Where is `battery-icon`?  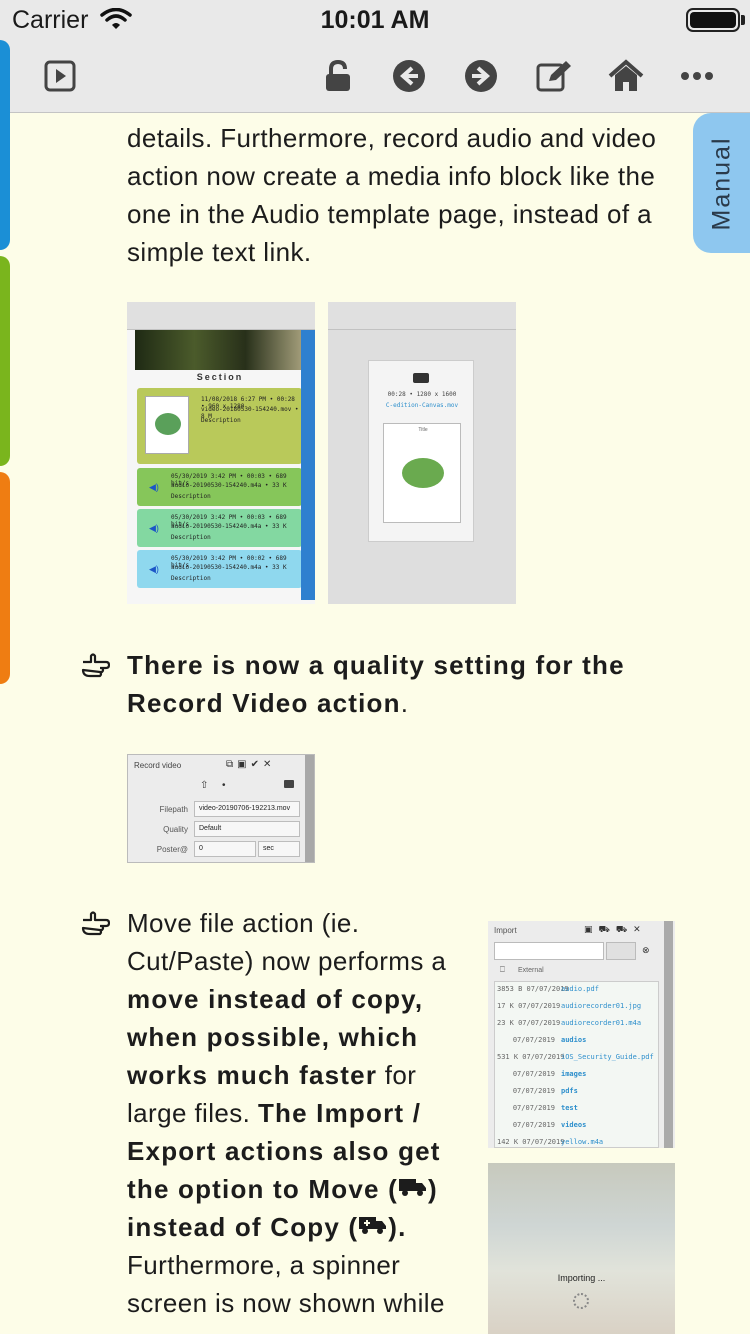
battery-icon is located at coordinates (713, 20).